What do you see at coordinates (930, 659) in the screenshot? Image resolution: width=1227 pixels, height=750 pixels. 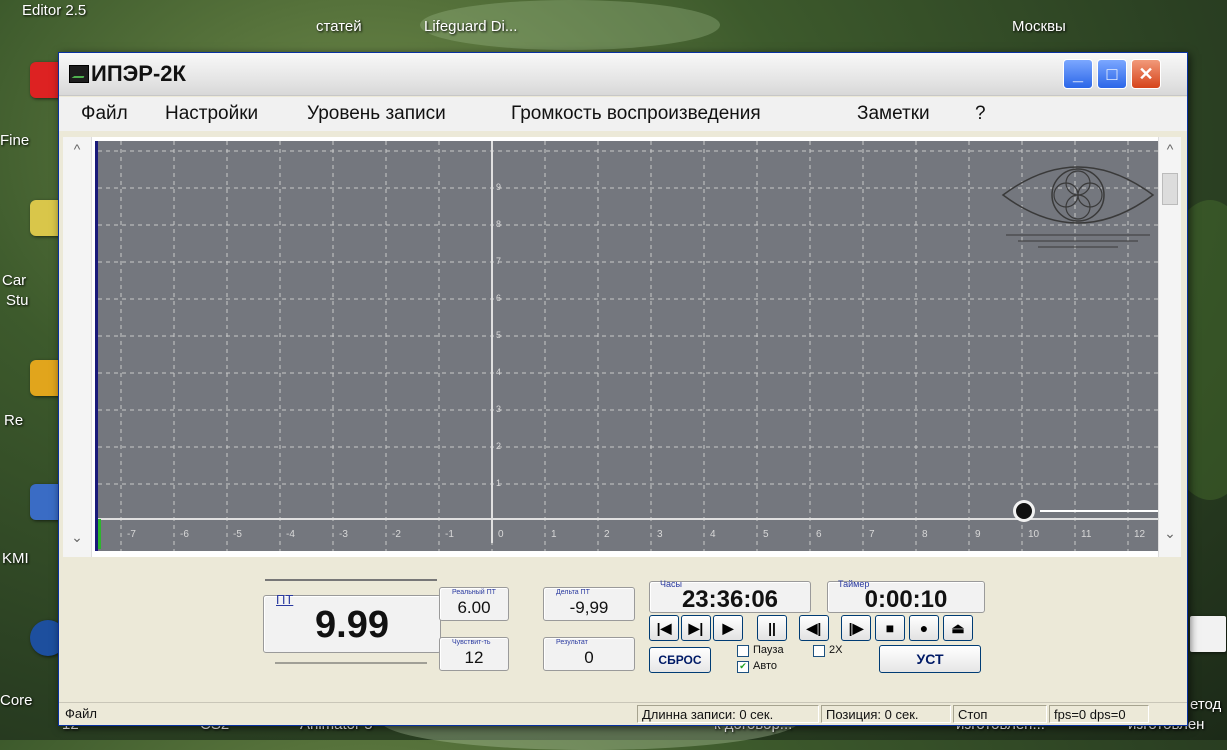 I see `set-button: УСТ` at bounding box center [930, 659].